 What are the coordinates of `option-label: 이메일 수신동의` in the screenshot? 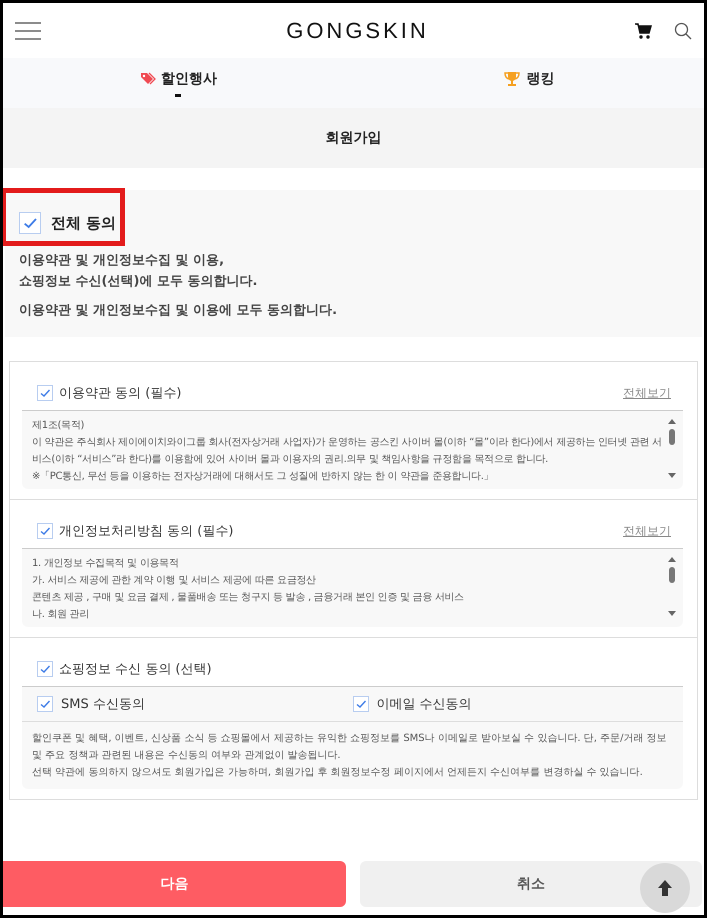 It's located at (424, 704).